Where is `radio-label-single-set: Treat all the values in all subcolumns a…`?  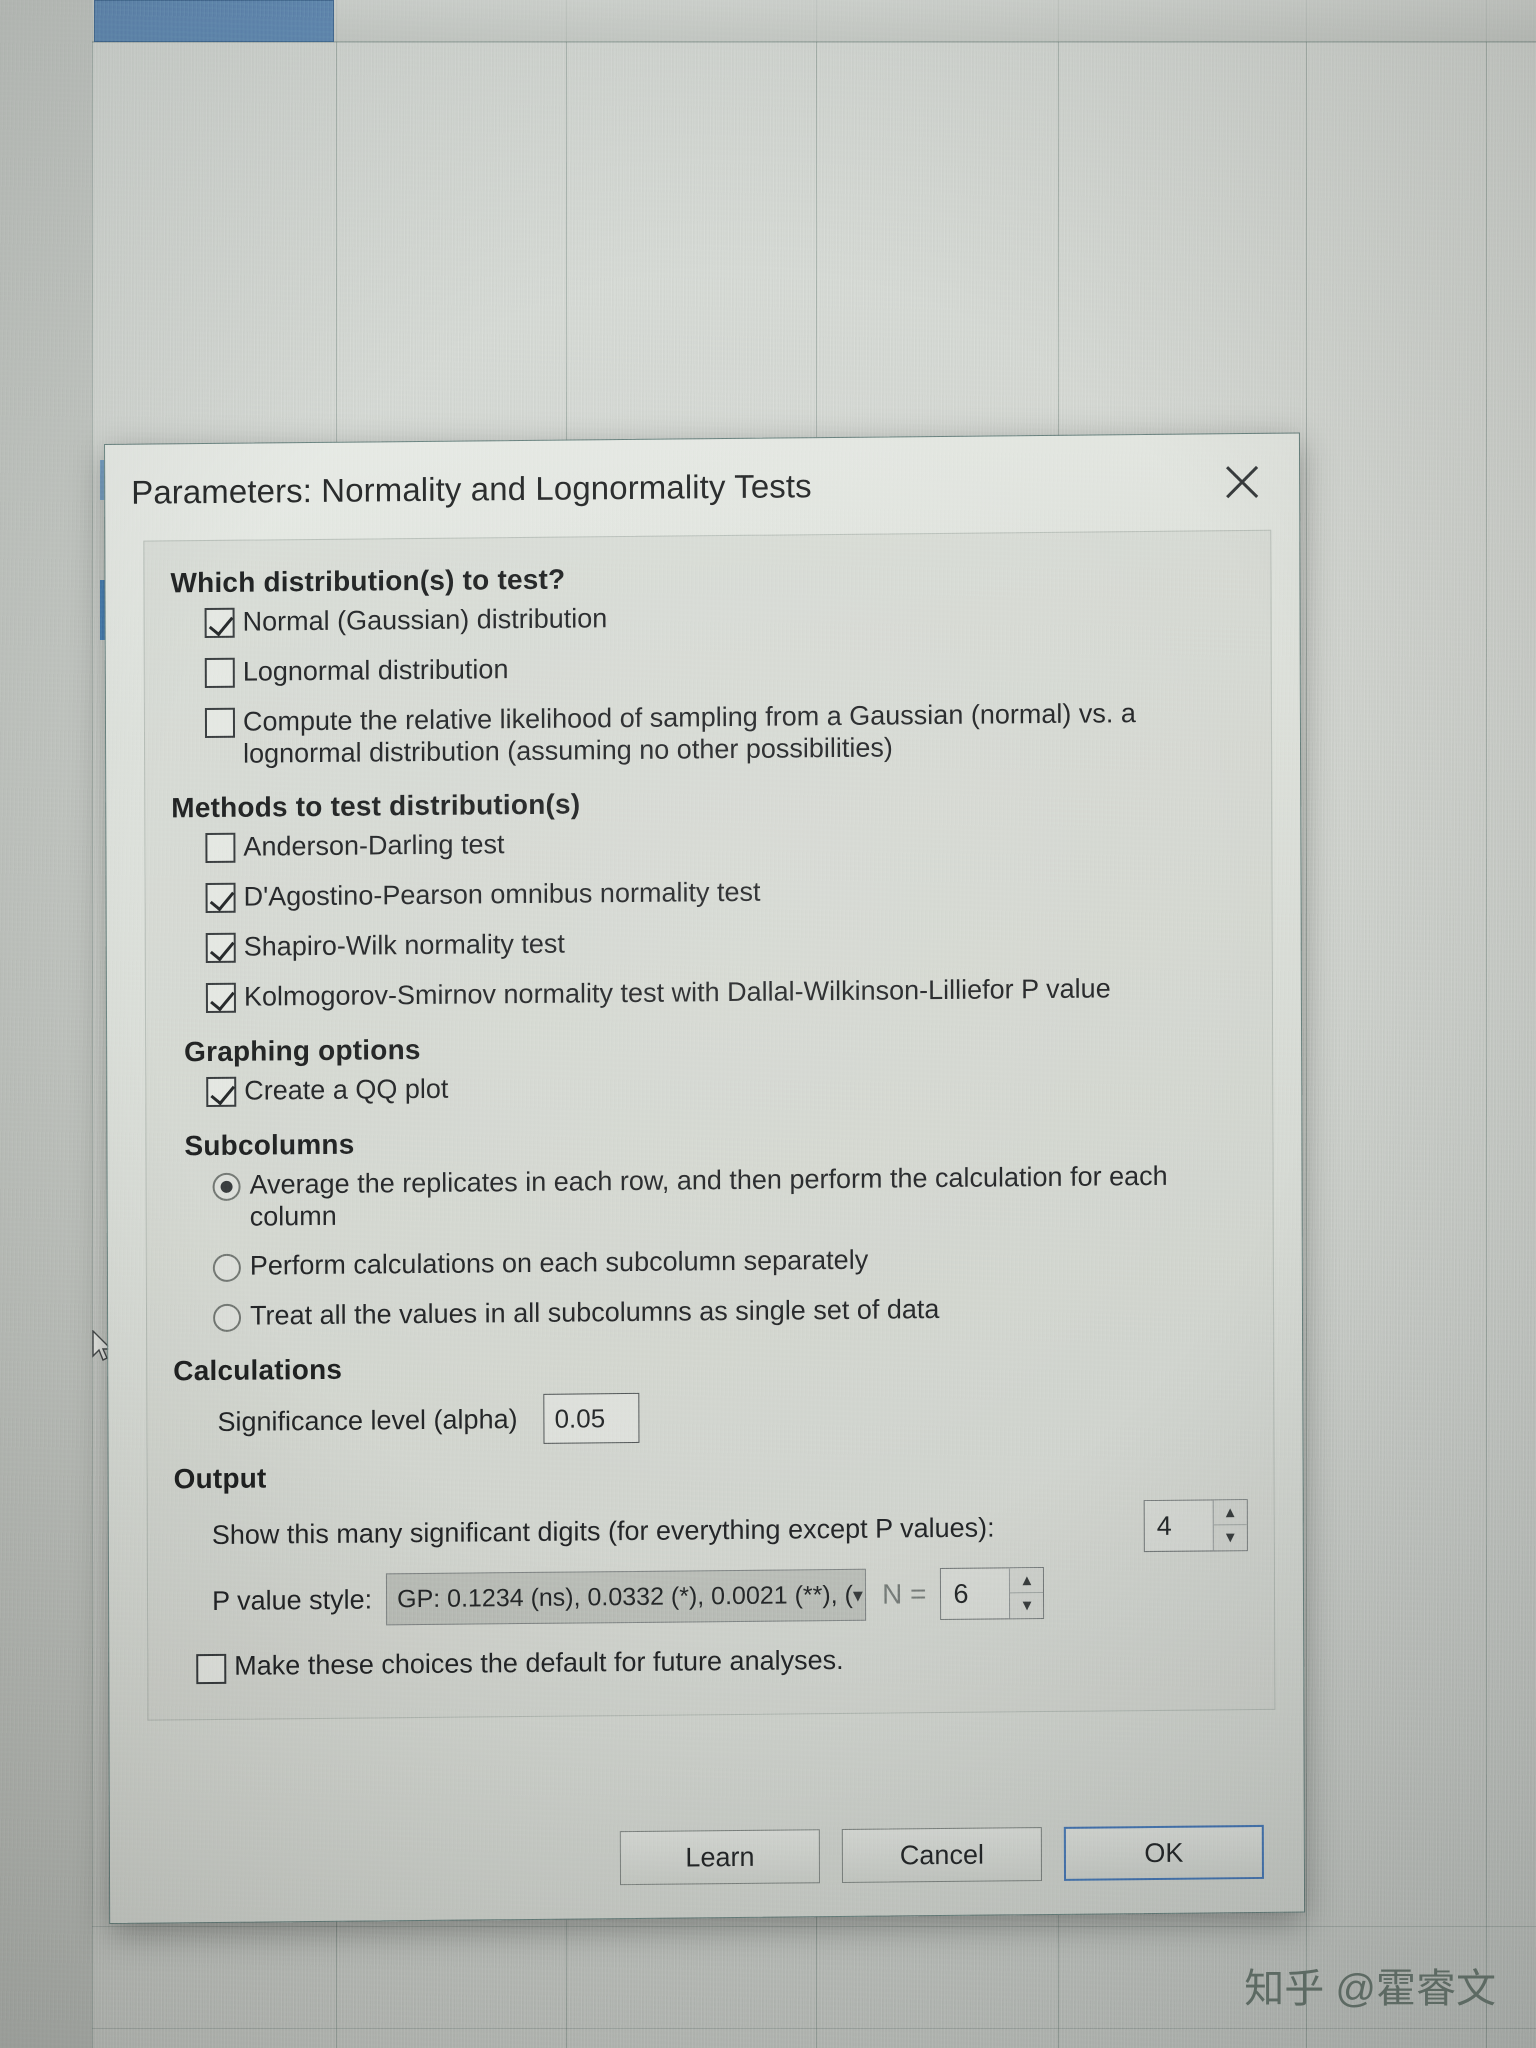 radio-label-single-set: Treat all the values in all subcolumns a… is located at coordinates (594, 1312).